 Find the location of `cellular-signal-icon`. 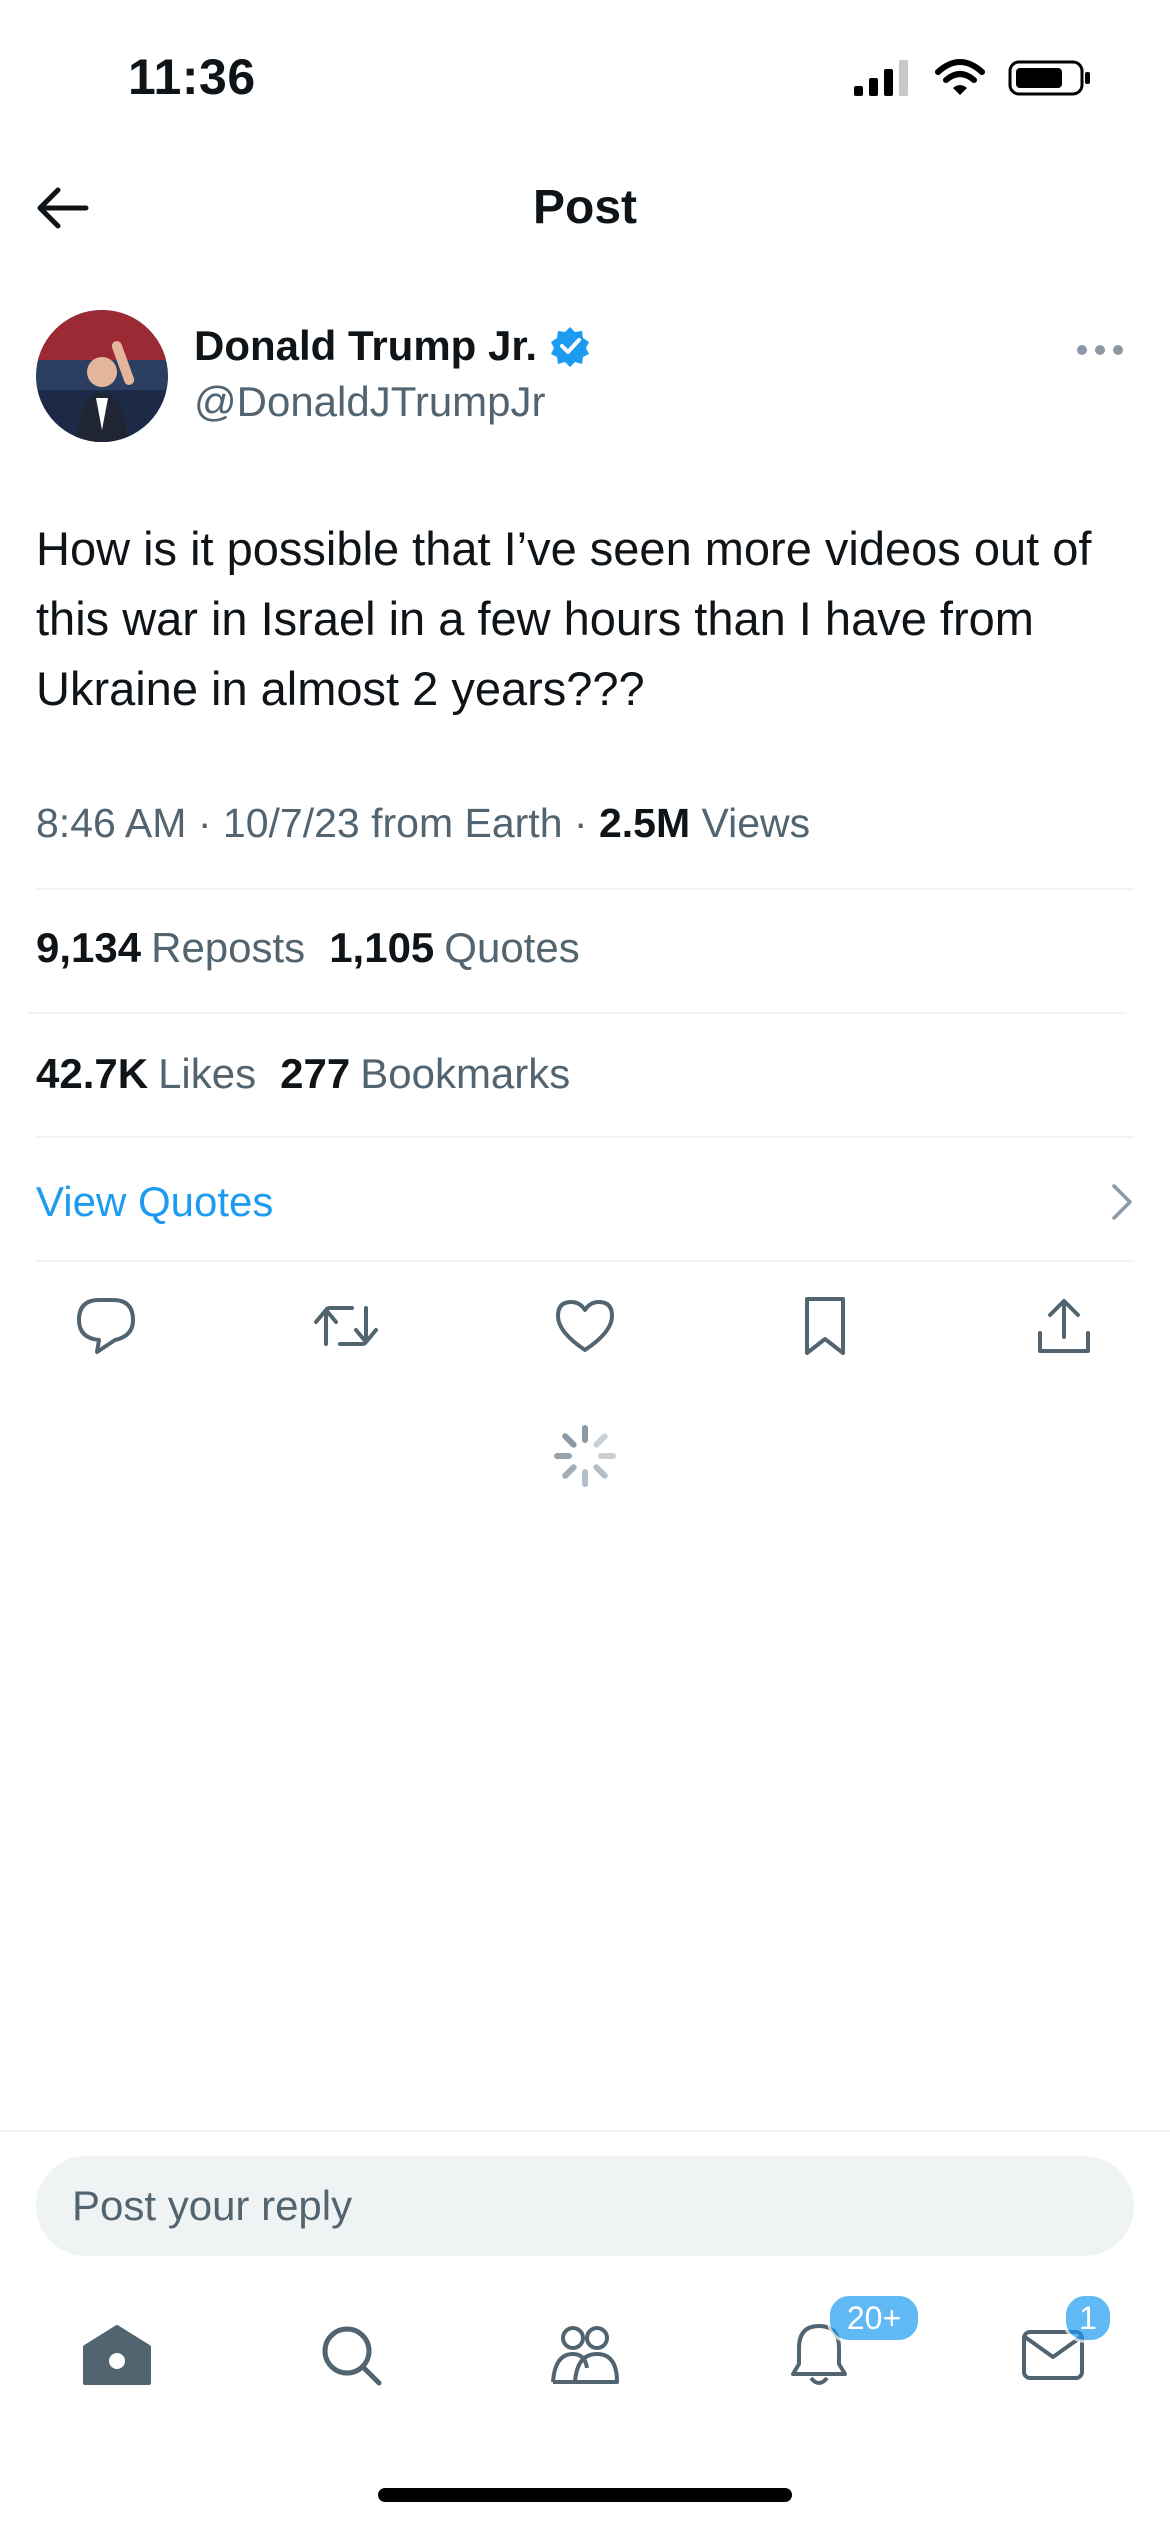

cellular-signal-icon is located at coordinates (881, 78).